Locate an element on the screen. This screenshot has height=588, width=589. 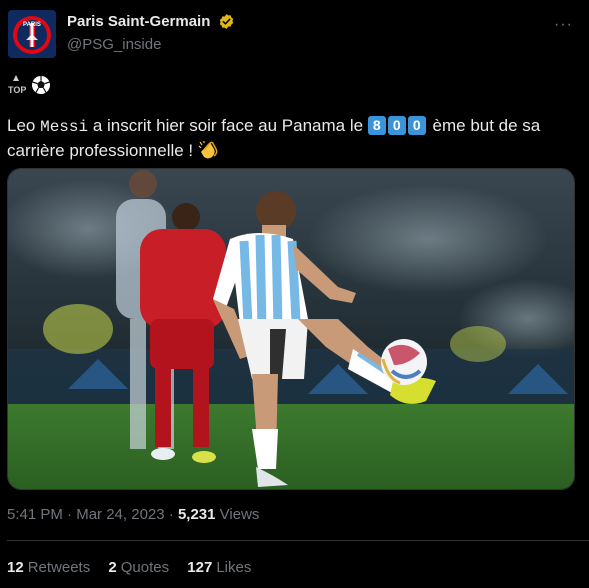
divider is located at coordinates (298, 540).